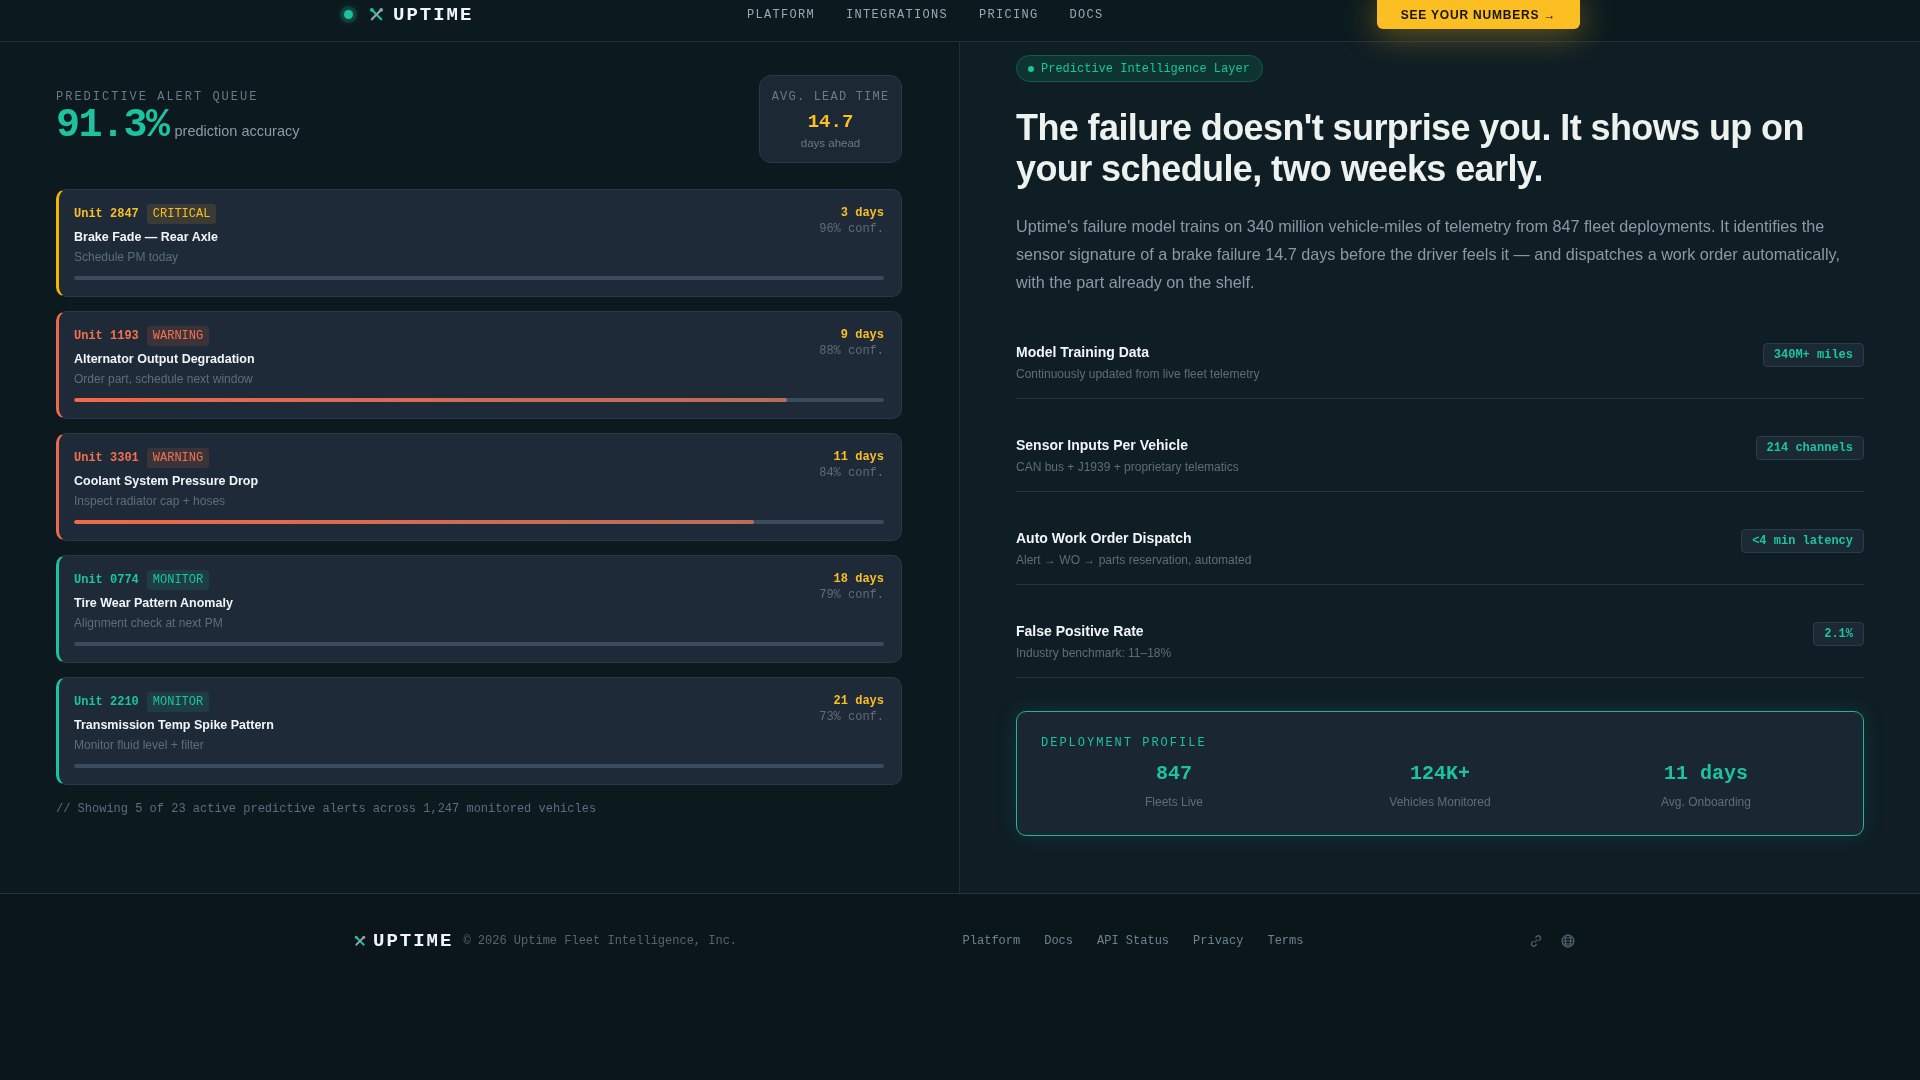 The image size is (1920, 1080). What do you see at coordinates (1104, 538) in the screenshot?
I see `metric-title: Auto Work Order Dispatch` at bounding box center [1104, 538].